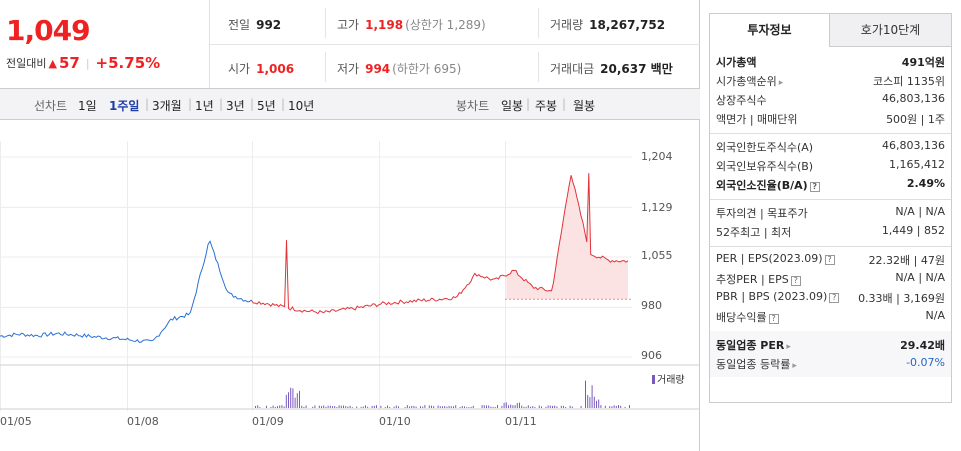 The width and height of the screenshot is (961, 451). I want to click on tab-3y: 3년, so click(235, 105).